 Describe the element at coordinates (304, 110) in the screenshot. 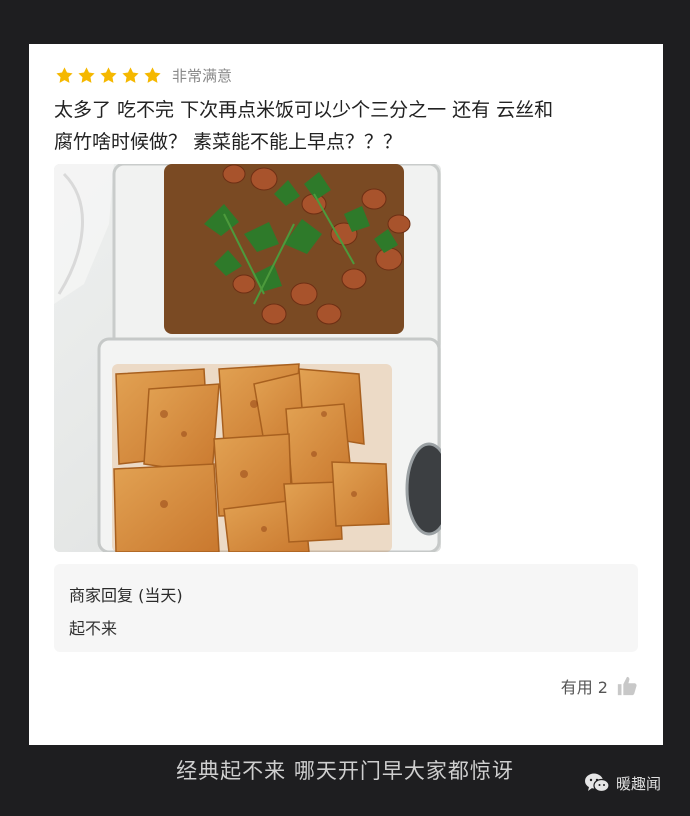

I see `review-text-line: 太多了 吃不完 下次再点米饭可以少个三分之一 还有 云丝和` at that location.